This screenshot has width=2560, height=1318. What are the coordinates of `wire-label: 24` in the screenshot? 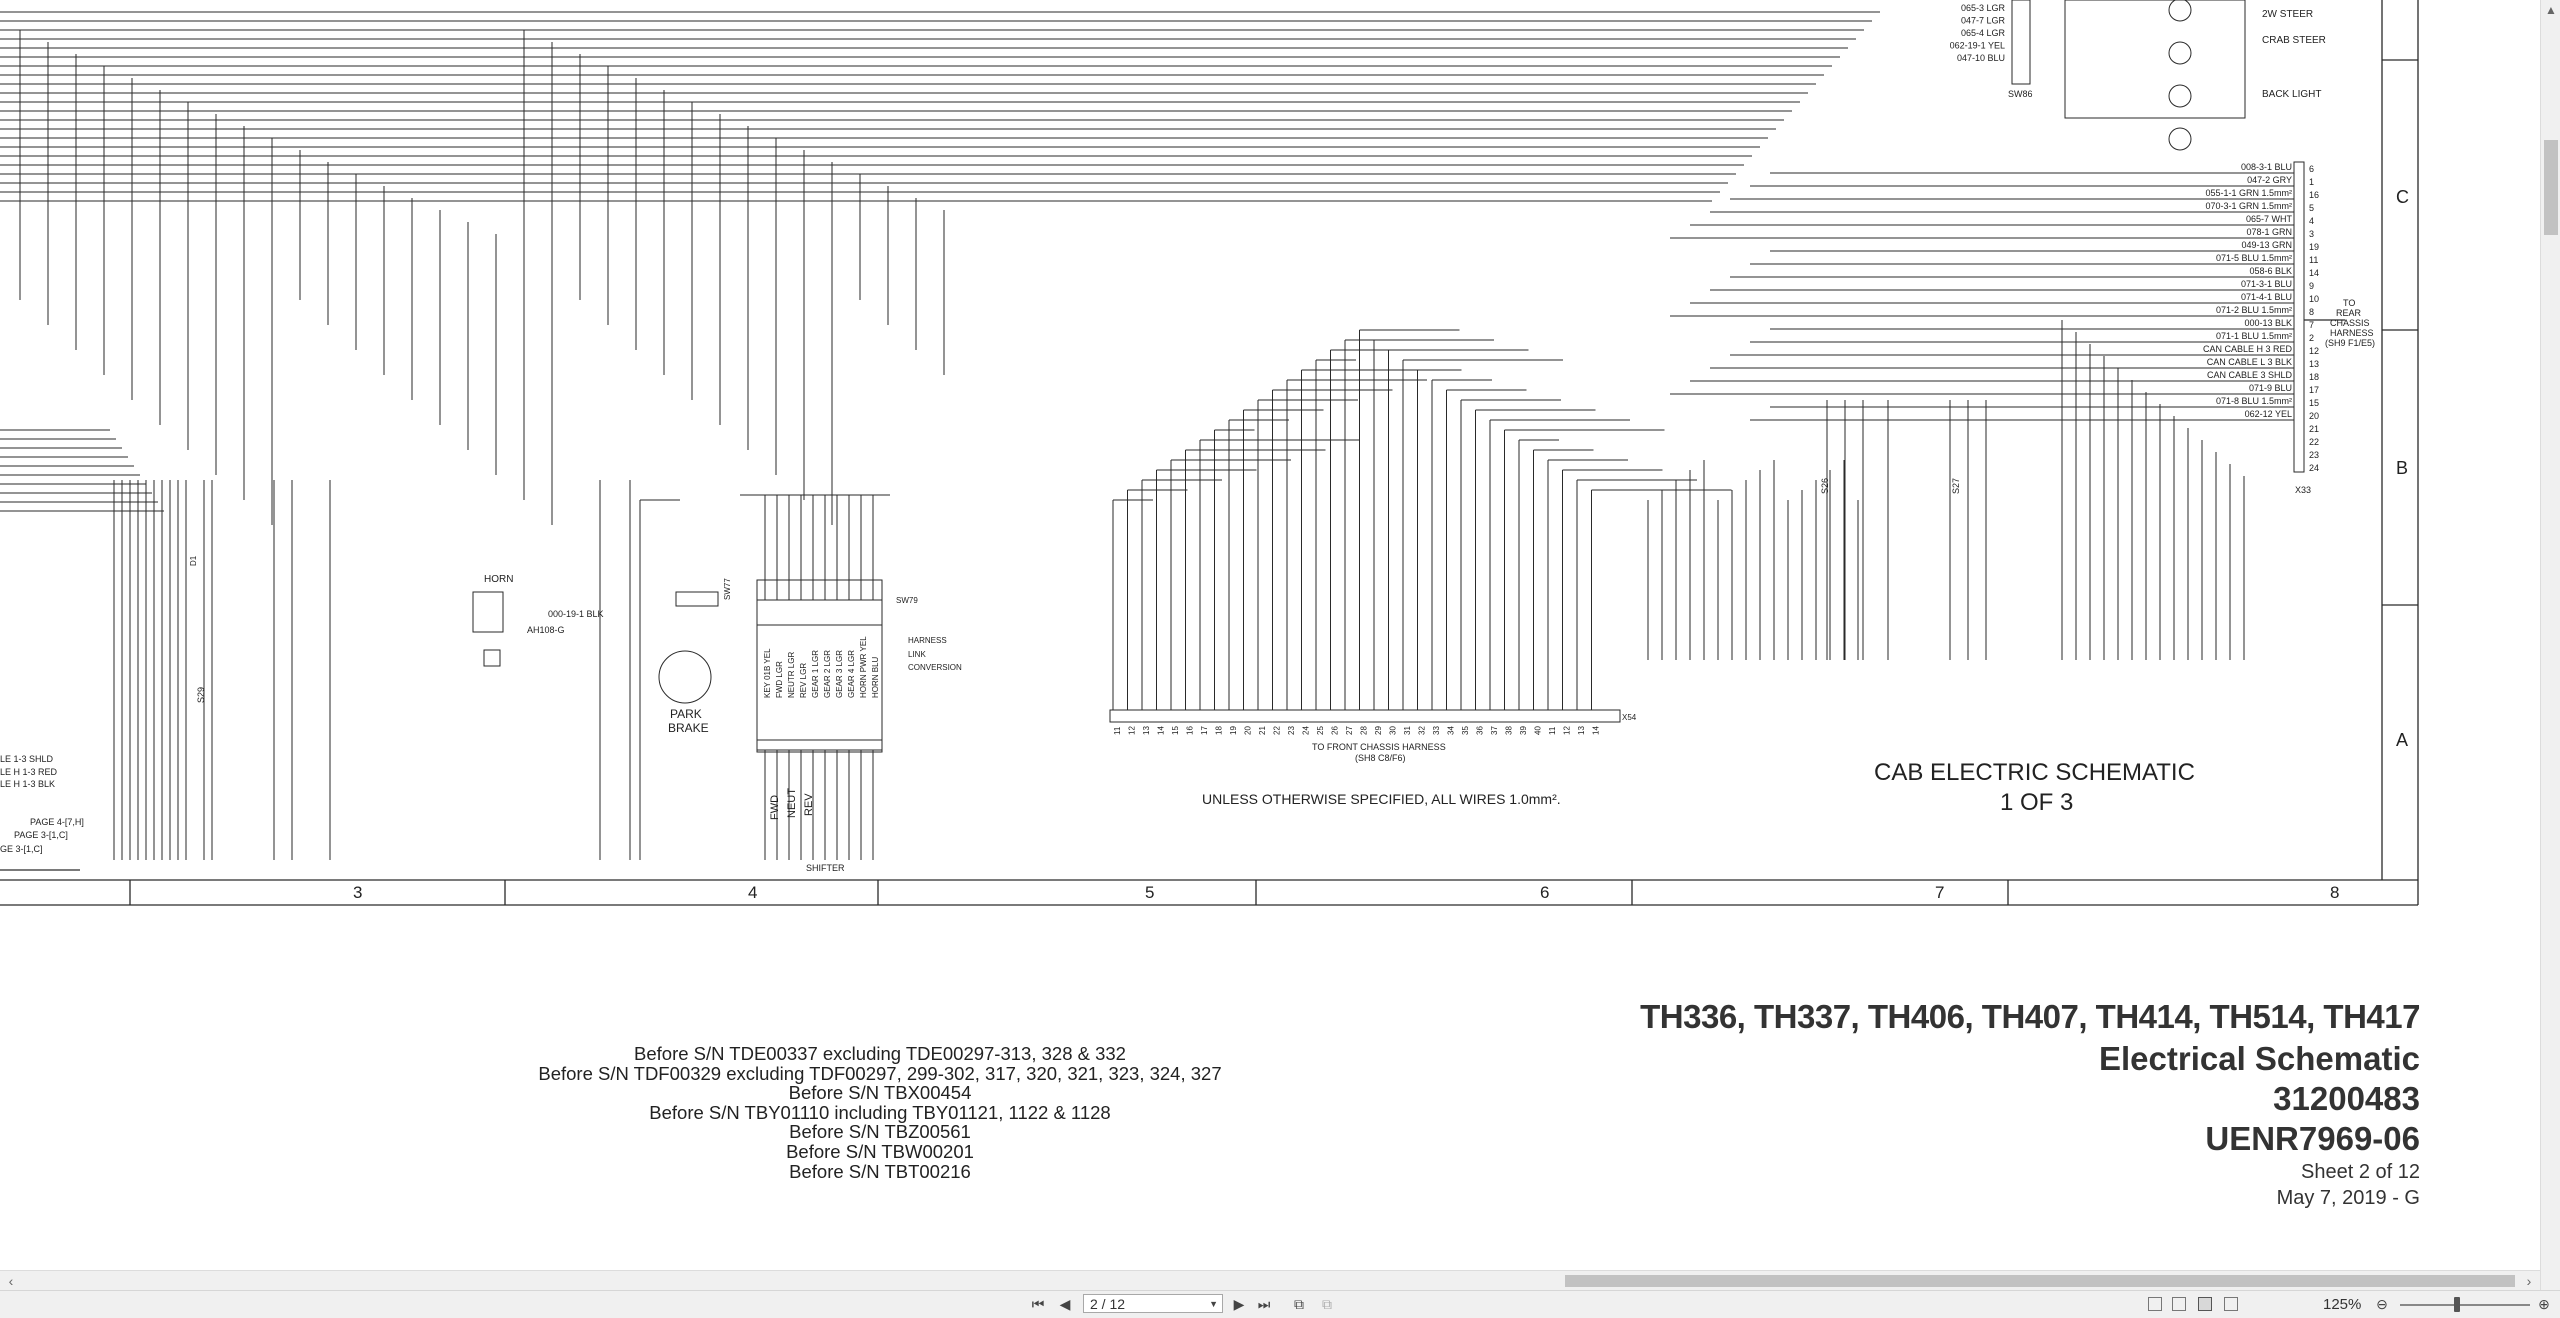 It's located at (2314, 468).